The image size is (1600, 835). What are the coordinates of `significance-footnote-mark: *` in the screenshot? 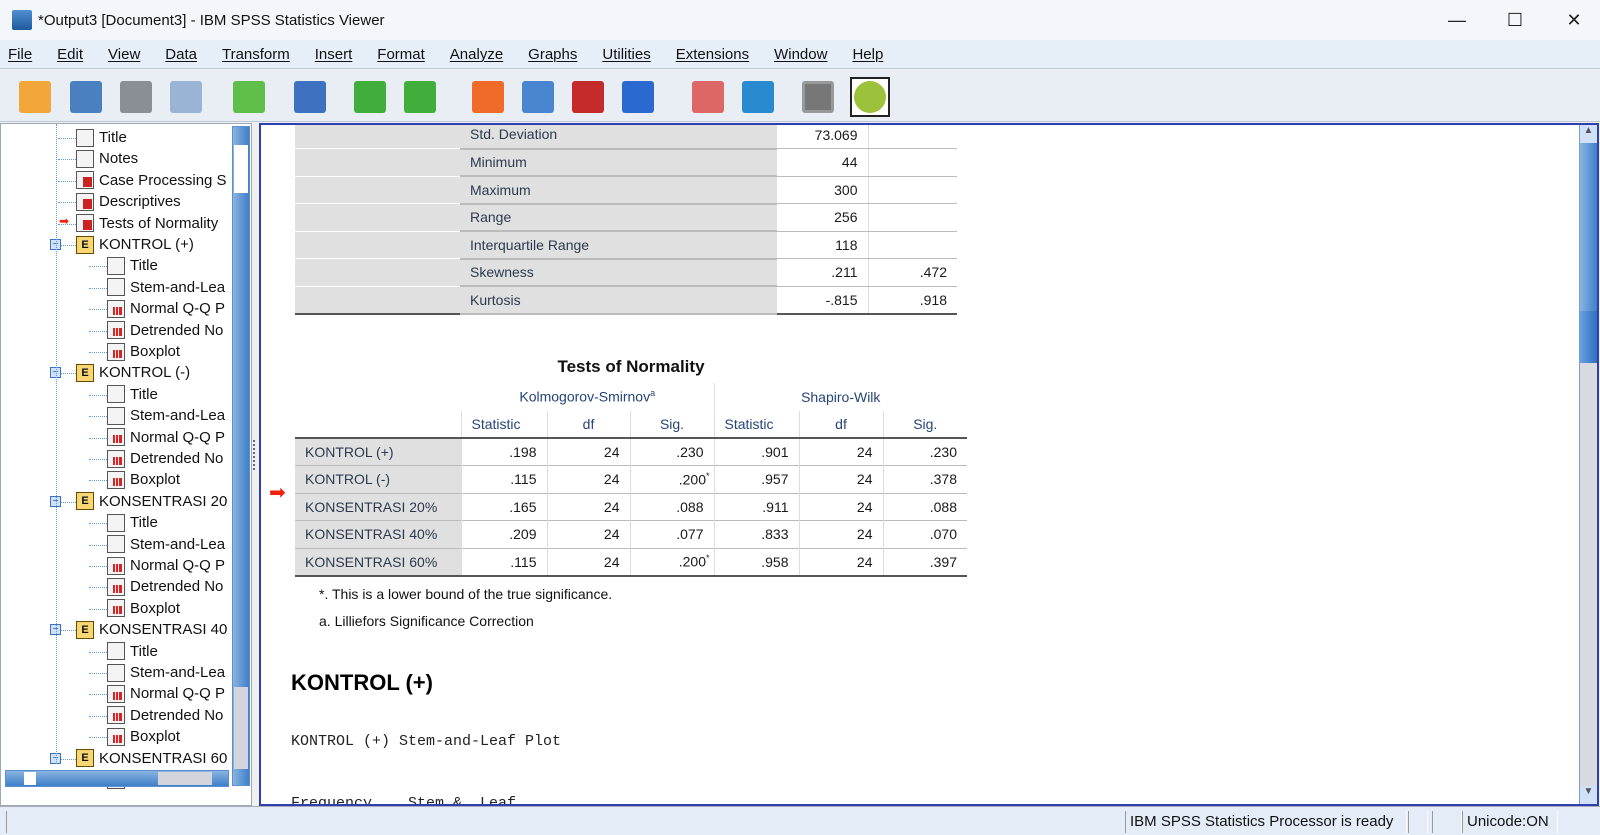 It's located at (707, 475).